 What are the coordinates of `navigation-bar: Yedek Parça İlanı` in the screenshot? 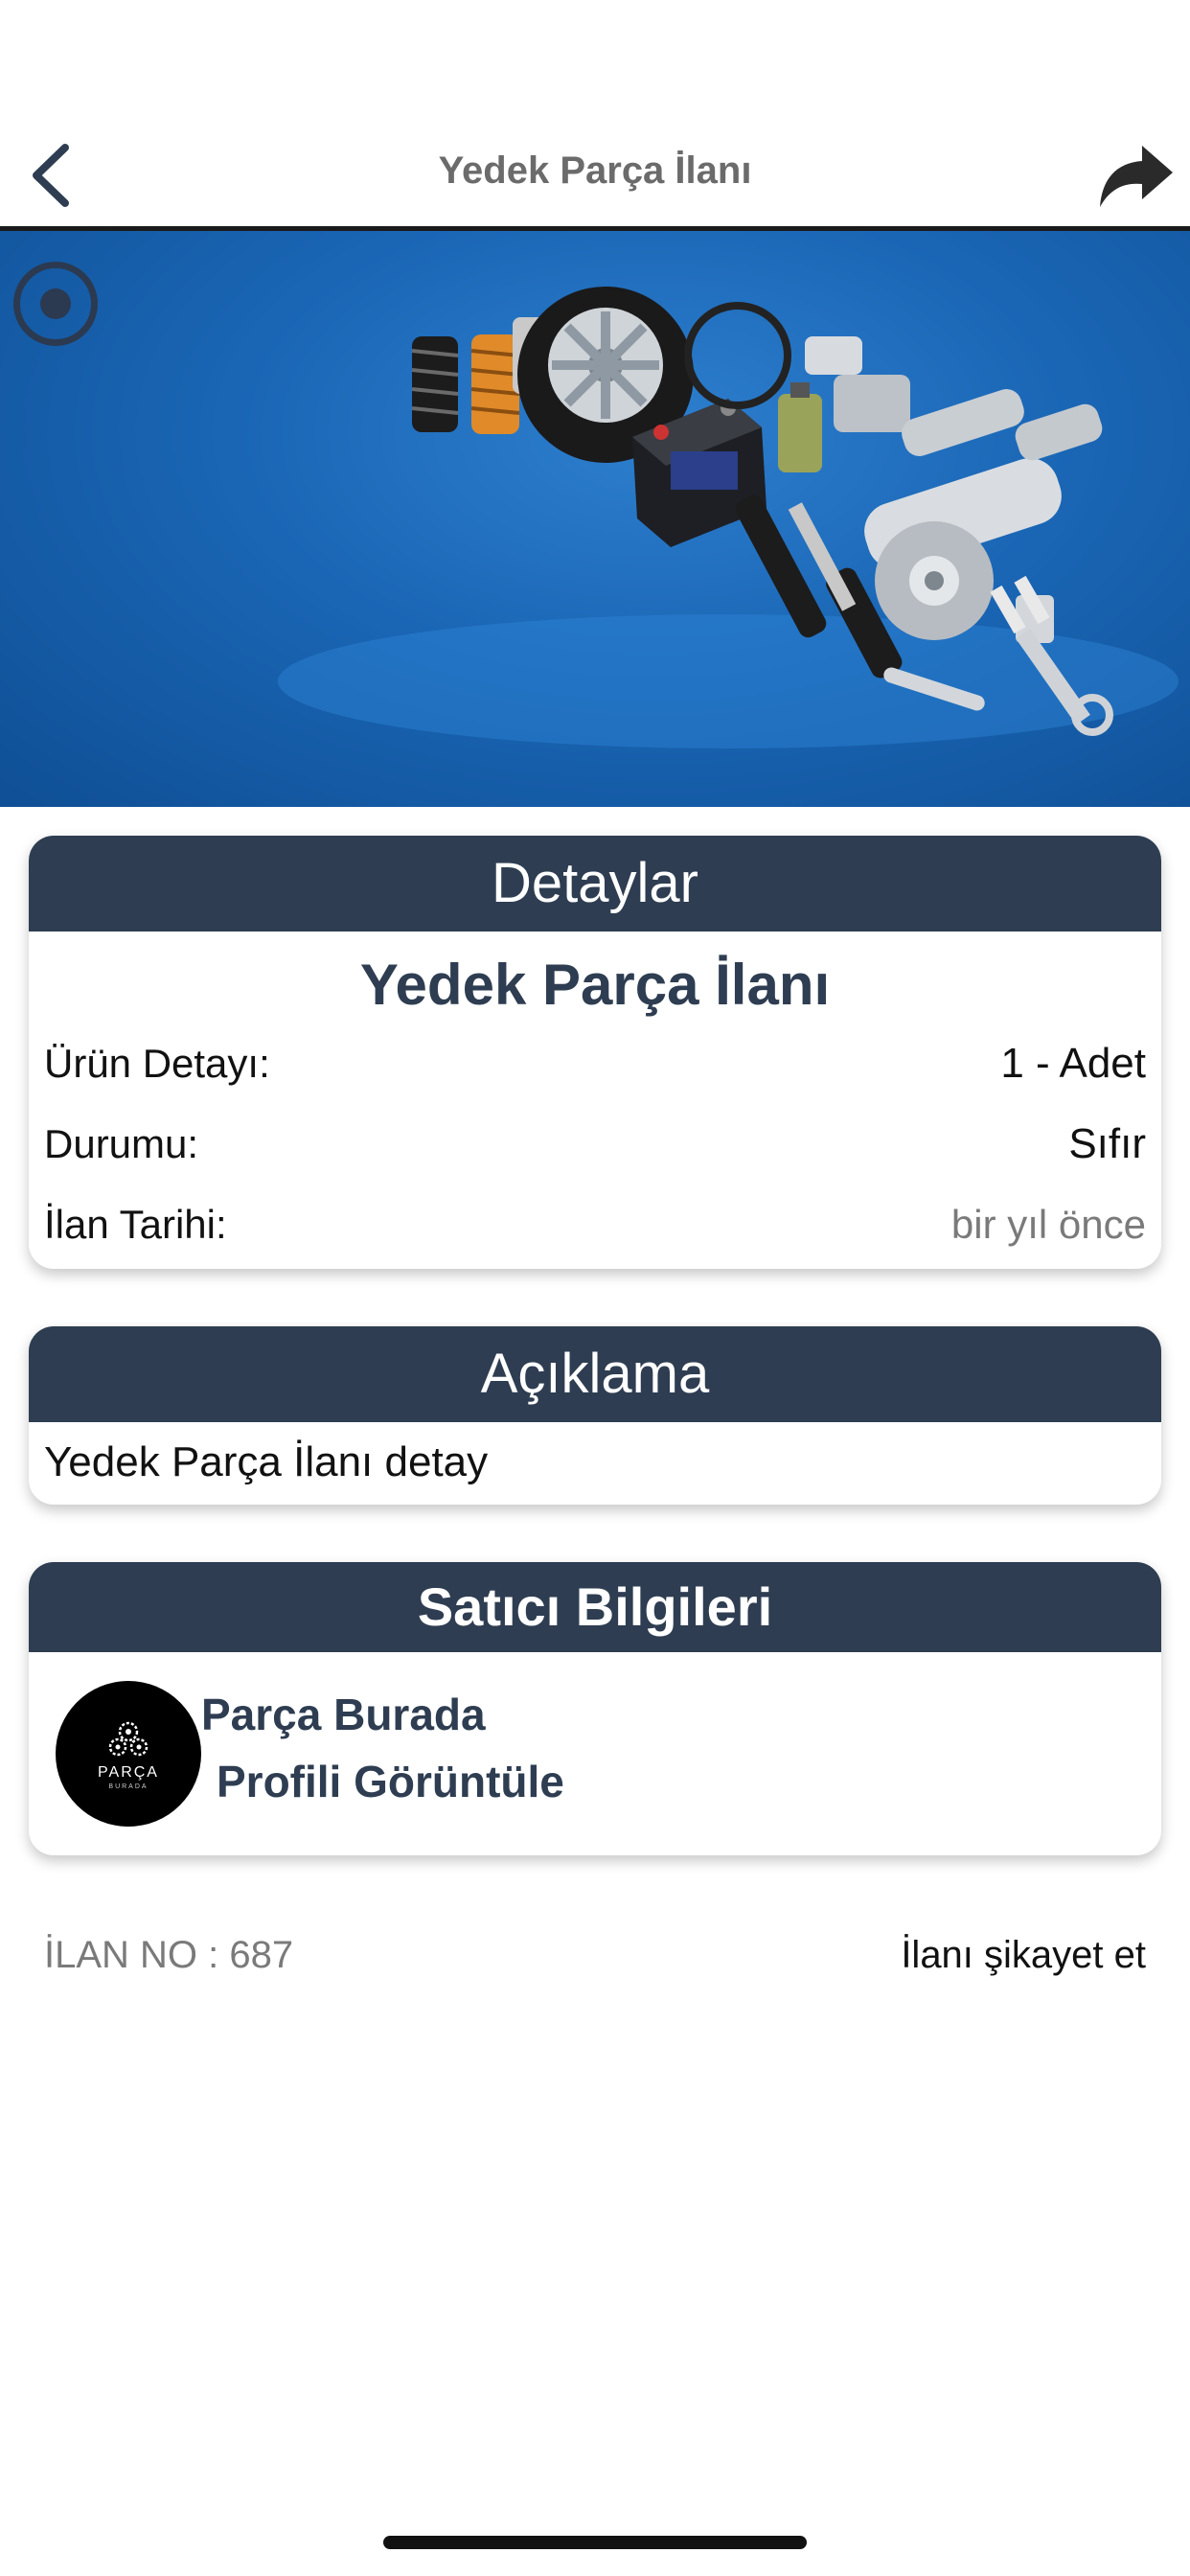 It's located at (595, 175).